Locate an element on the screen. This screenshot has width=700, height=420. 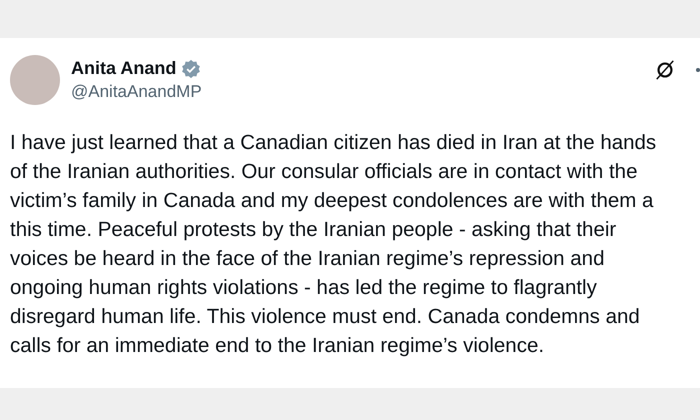
slashed-circle-icon is located at coordinates (665, 70).